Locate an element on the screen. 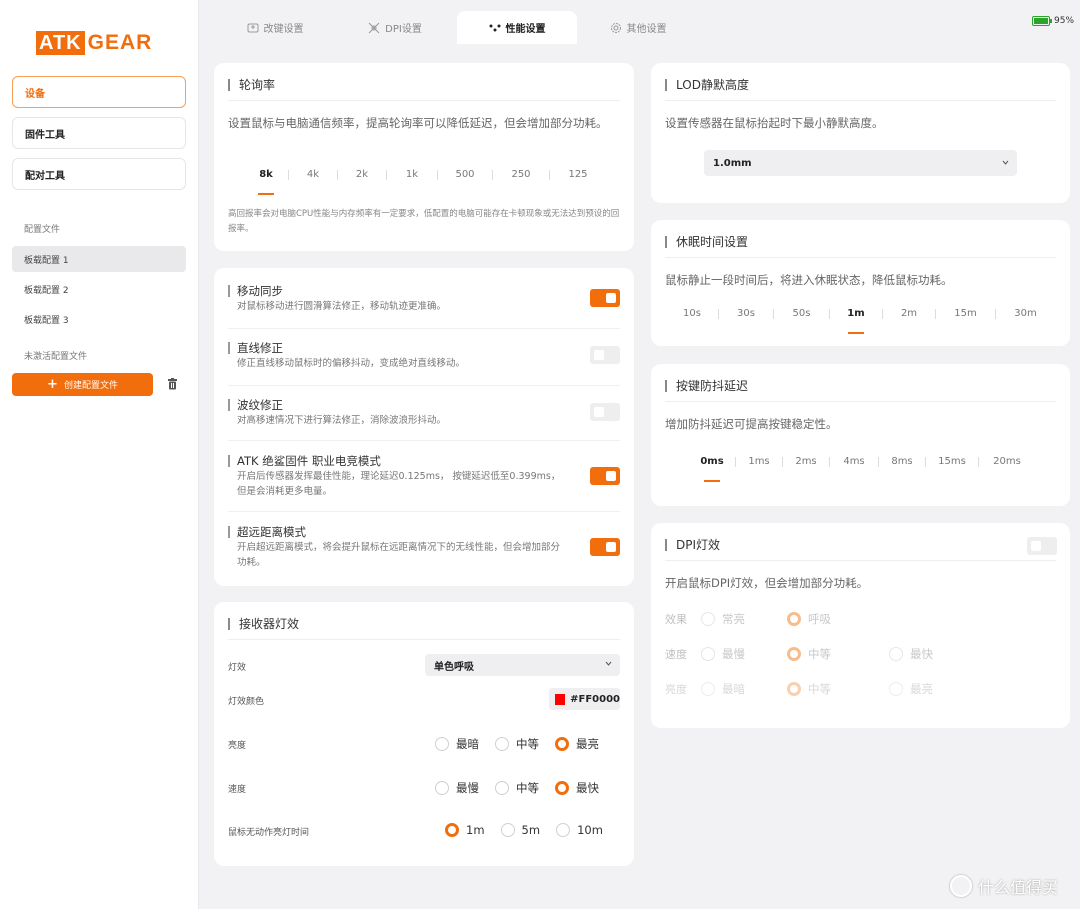 This screenshot has width=1080, height=909. dpi-effect-breathing: 呼吸 is located at coordinates (809, 619).